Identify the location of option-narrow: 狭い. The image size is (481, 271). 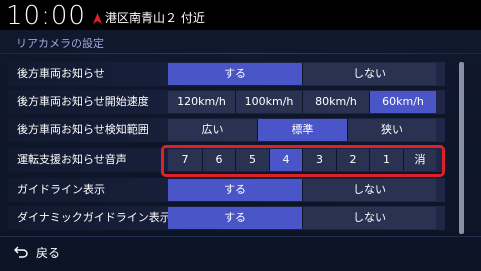
(391, 130).